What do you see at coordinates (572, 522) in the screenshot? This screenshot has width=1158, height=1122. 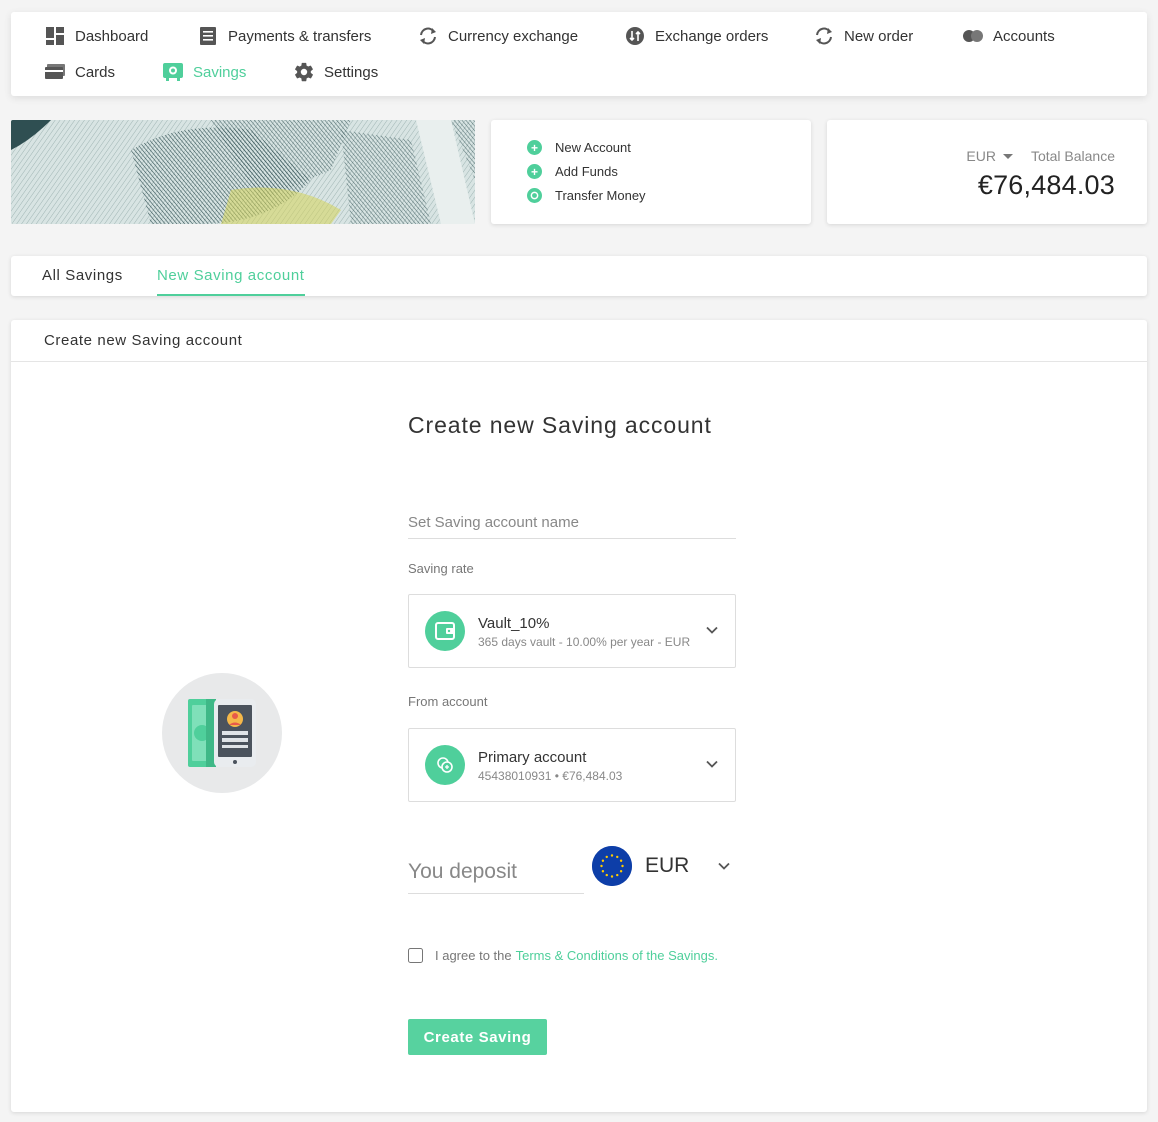 I see `saving-name-input` at bounding box center [572, 522].